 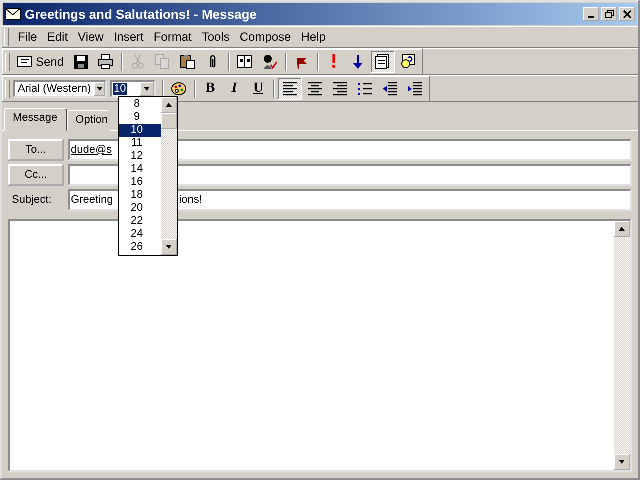 I want to click on copy-icon, so click(x=163, y=62).